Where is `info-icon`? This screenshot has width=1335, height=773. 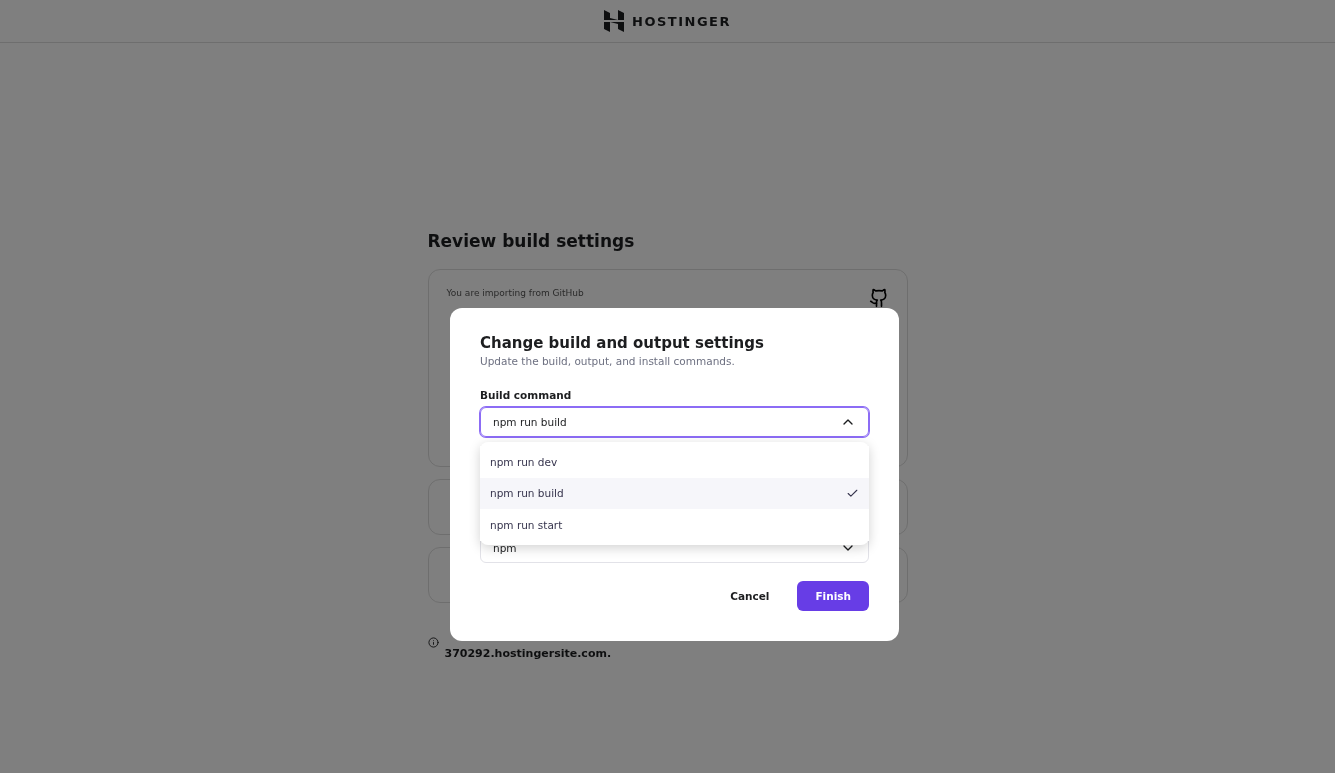 info-icon is located at coordinates (433, 642).